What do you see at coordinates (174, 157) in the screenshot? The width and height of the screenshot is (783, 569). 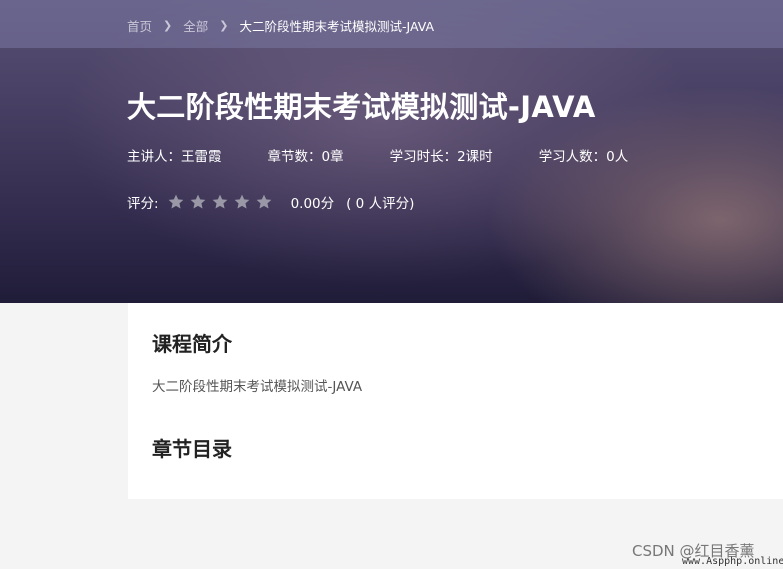 I see `lecturer-info: 主讲人：王雷霞` at bounding box center [174, 157].